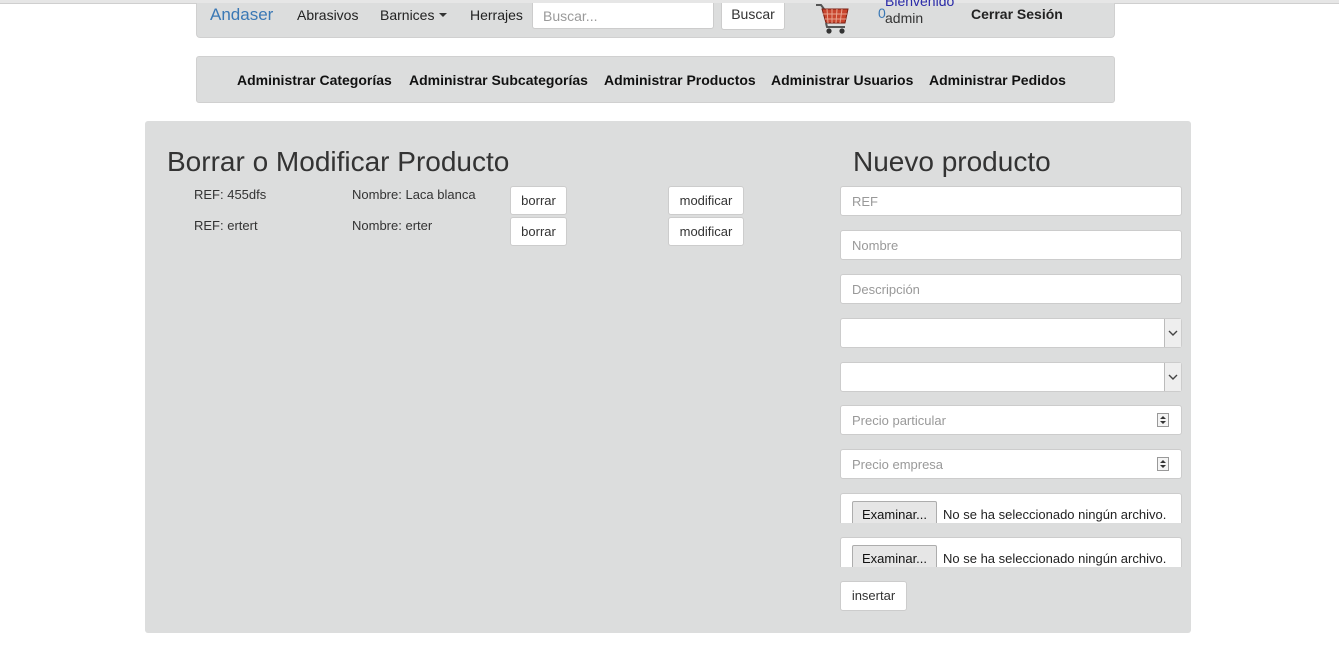 The width and height of the screenshot is (1339, 659). I want to click on insert-button: insertar, so click(873, 596).